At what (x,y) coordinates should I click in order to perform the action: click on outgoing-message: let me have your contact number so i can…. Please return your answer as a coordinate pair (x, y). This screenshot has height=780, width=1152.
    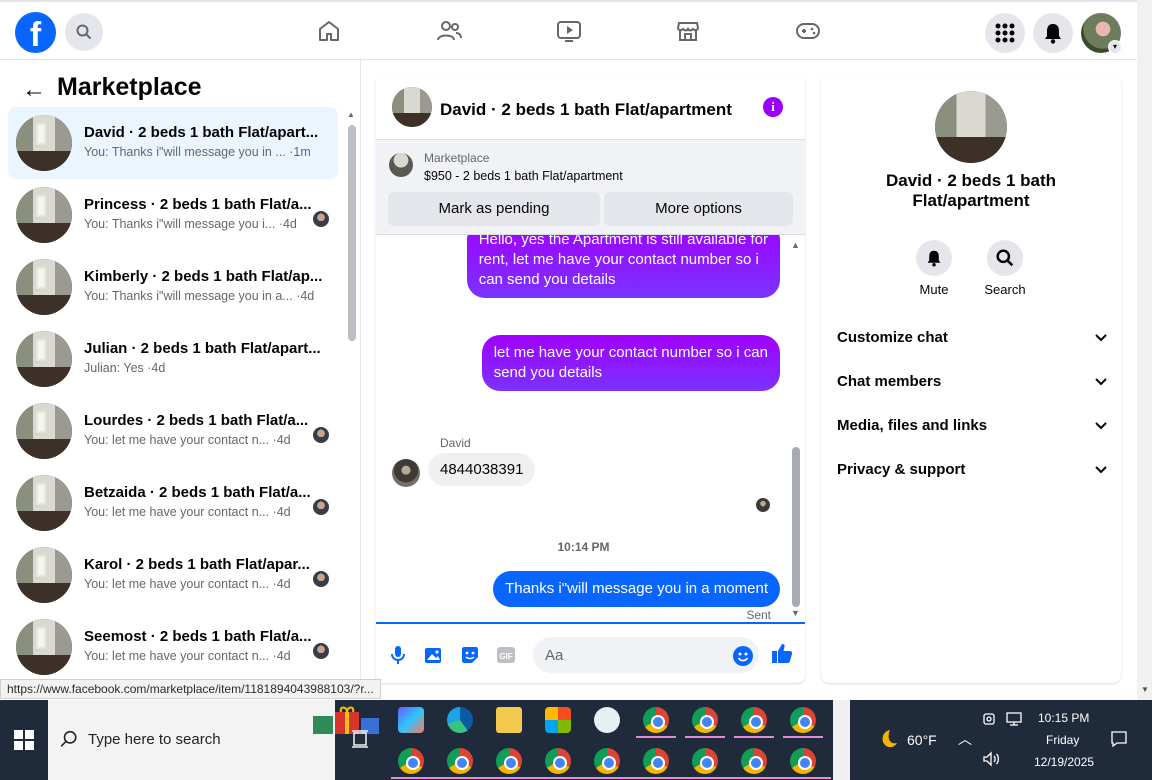
    Looking at the image, I should click on (630, 363).